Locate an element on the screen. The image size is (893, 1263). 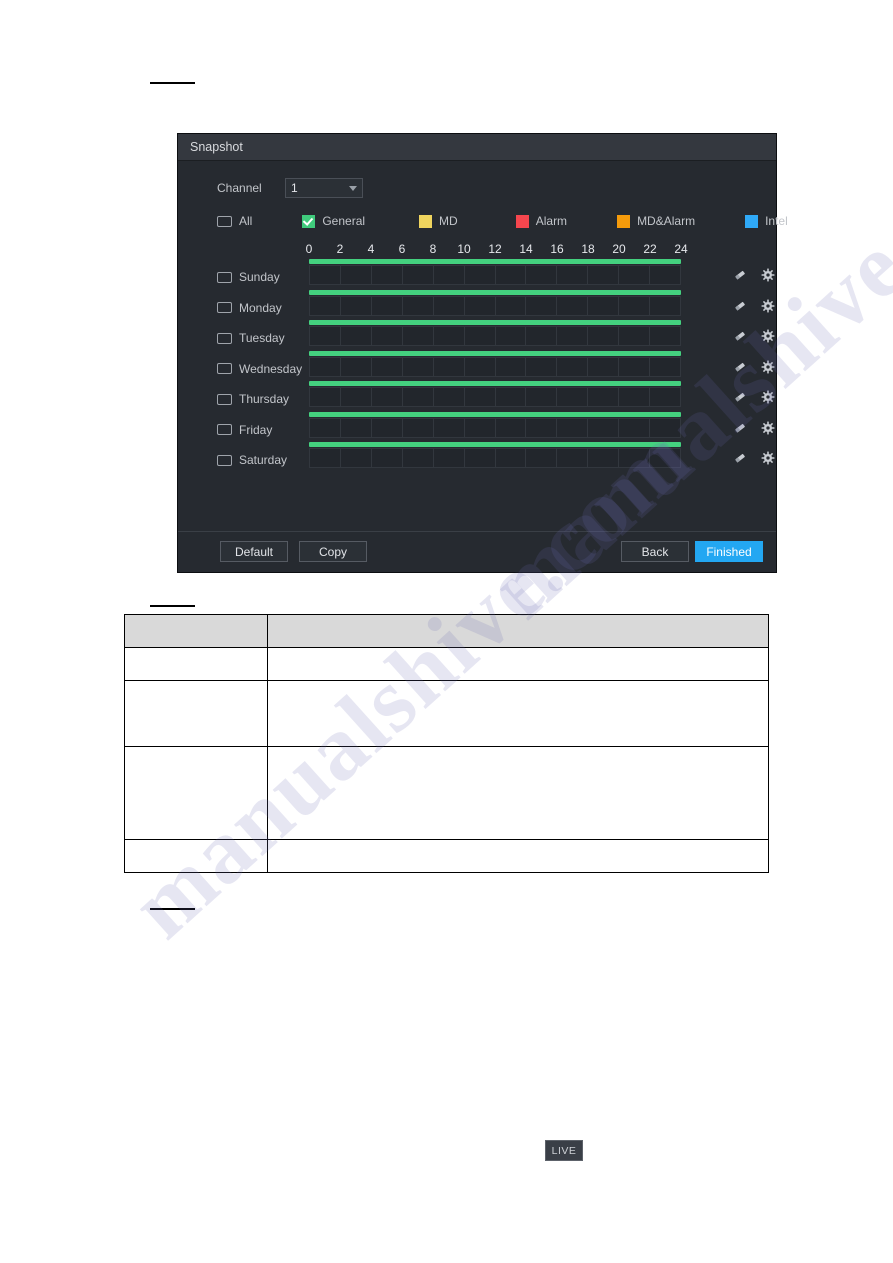
day-label: Sunday is located at coordinates (259, 277).